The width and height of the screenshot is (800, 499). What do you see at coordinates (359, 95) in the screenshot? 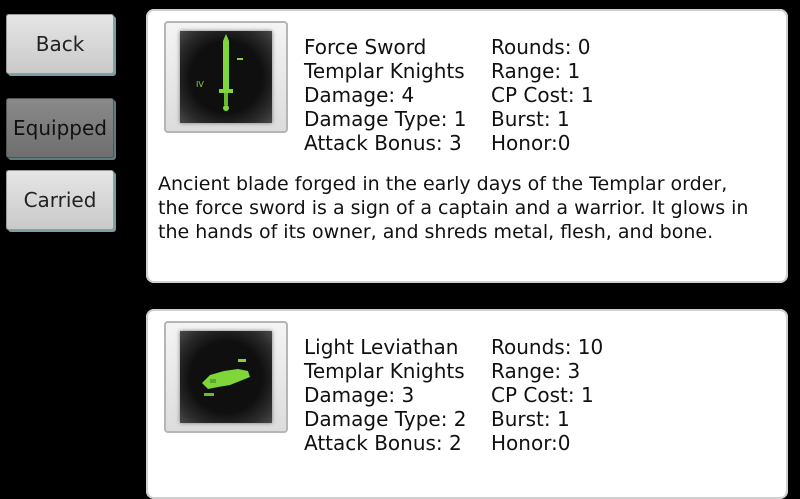
I see `item-damage: Damage: 4` at bounding box center [359, 95].